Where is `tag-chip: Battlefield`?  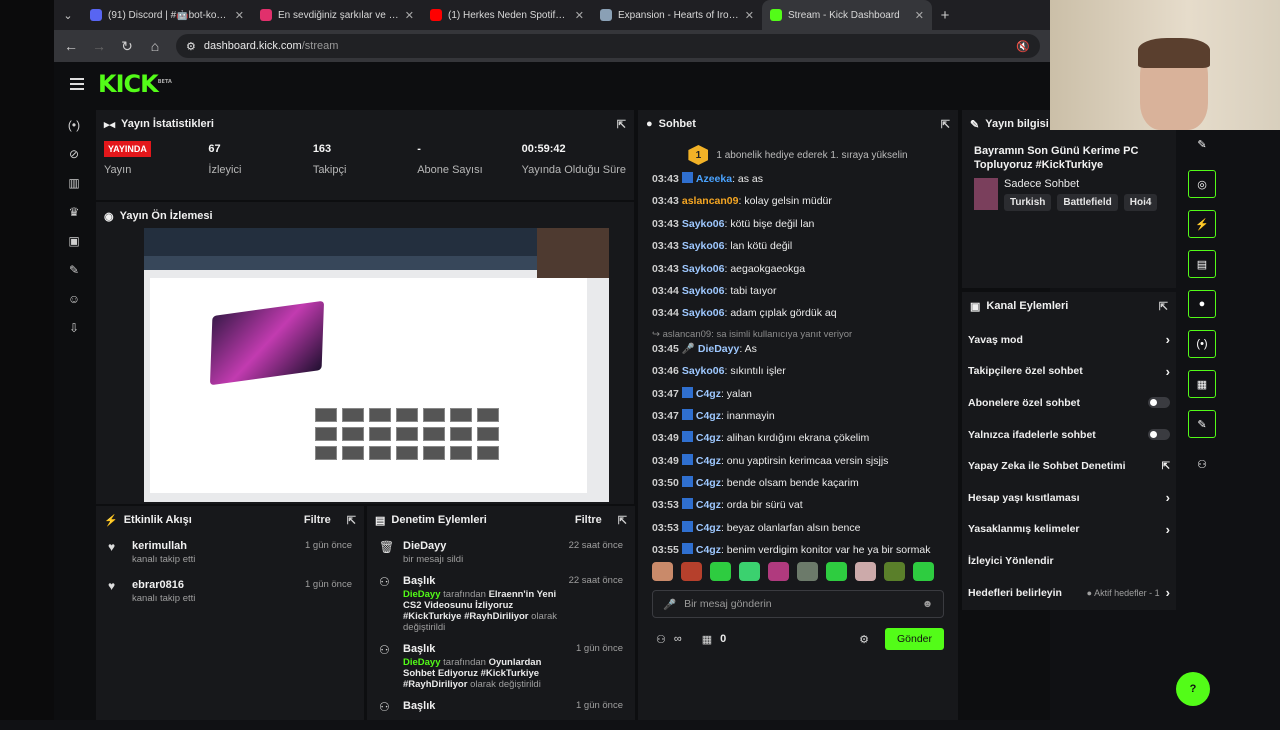 tag-chip: Battlefield is located at coordinates (1087, 202).